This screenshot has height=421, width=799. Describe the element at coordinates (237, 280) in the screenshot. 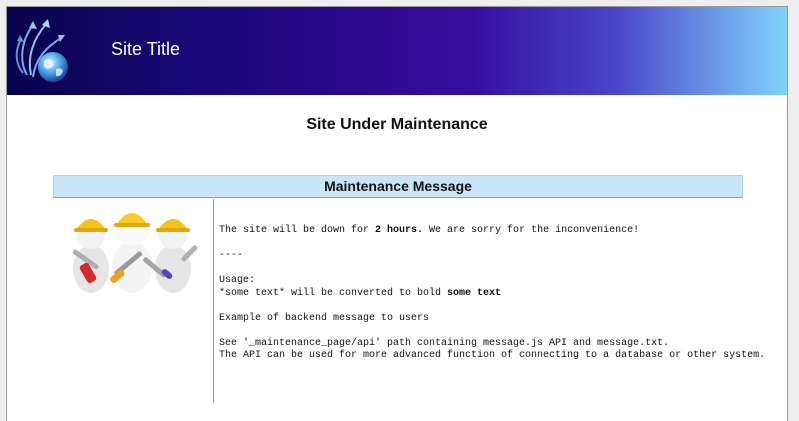

I see `message-usage-label: Usage:` at that location.